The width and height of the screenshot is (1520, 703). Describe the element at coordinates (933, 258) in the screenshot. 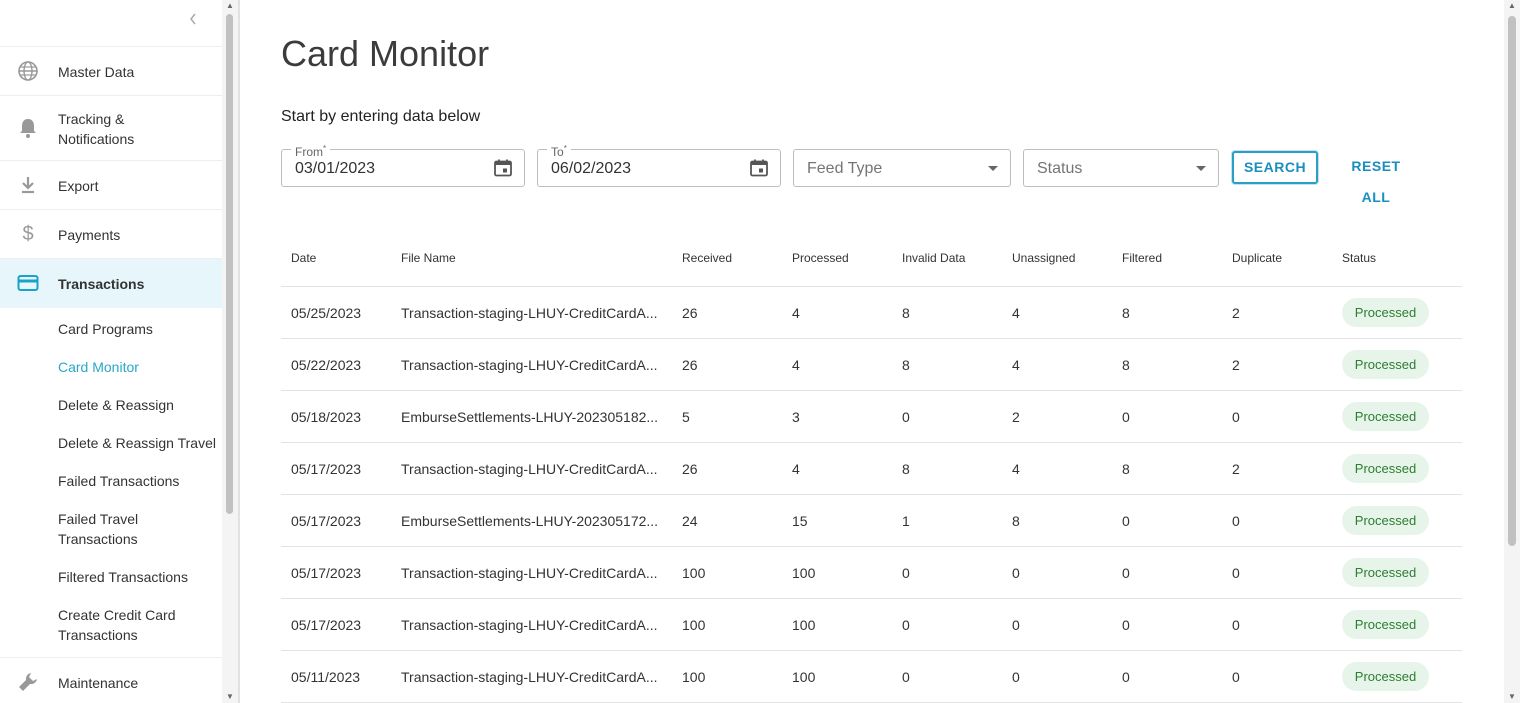

I see `column-header-invalid-data: Invalid Data` at that location.